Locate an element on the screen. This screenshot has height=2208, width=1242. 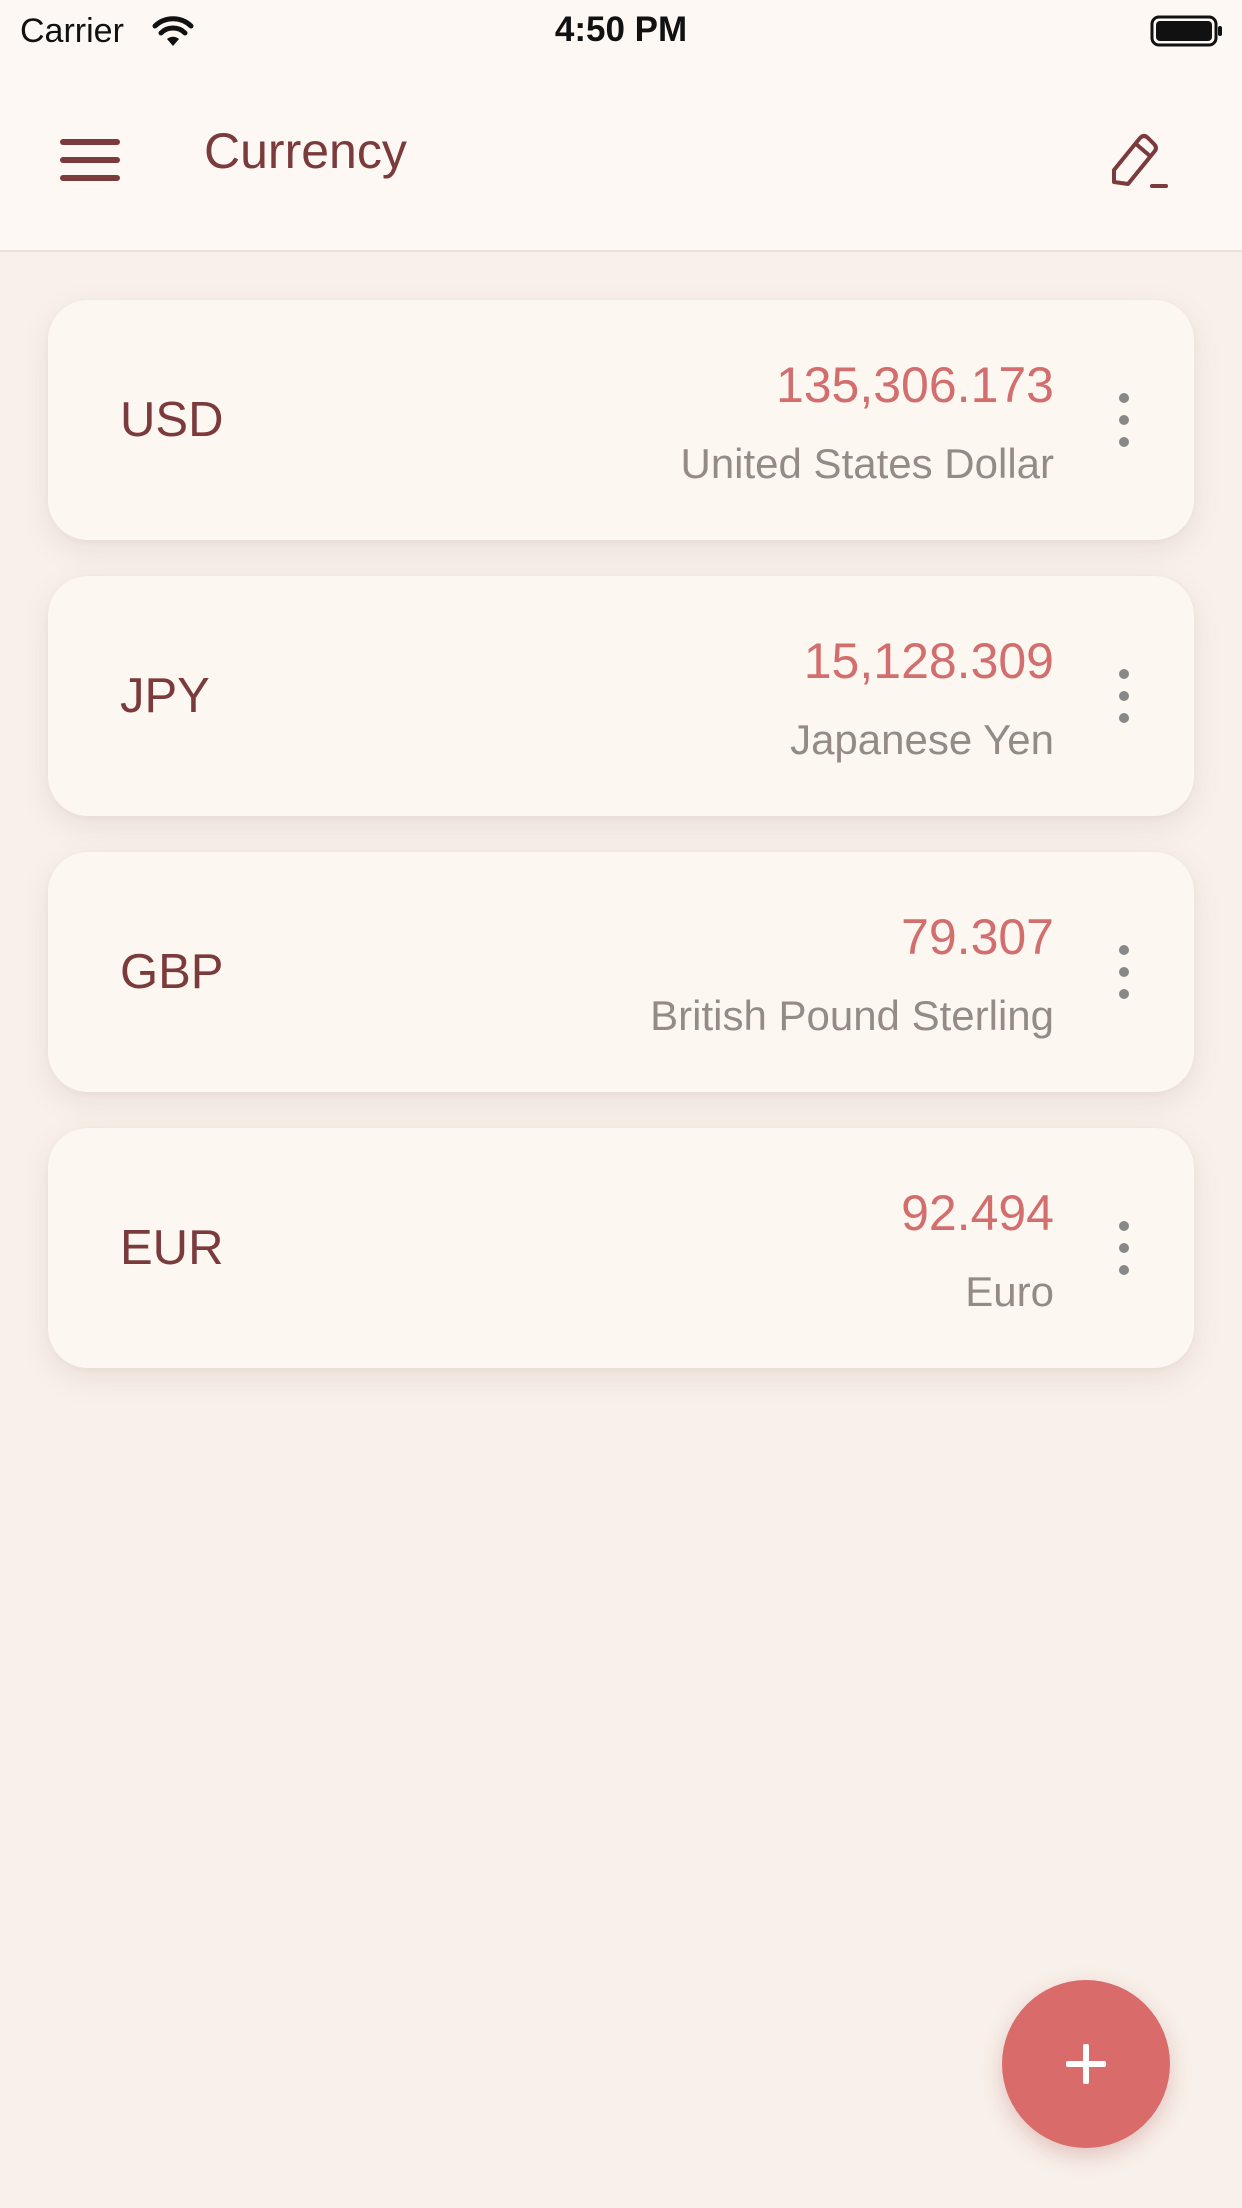
status-time: 4:50 PM is located at coordinates (621, 29).